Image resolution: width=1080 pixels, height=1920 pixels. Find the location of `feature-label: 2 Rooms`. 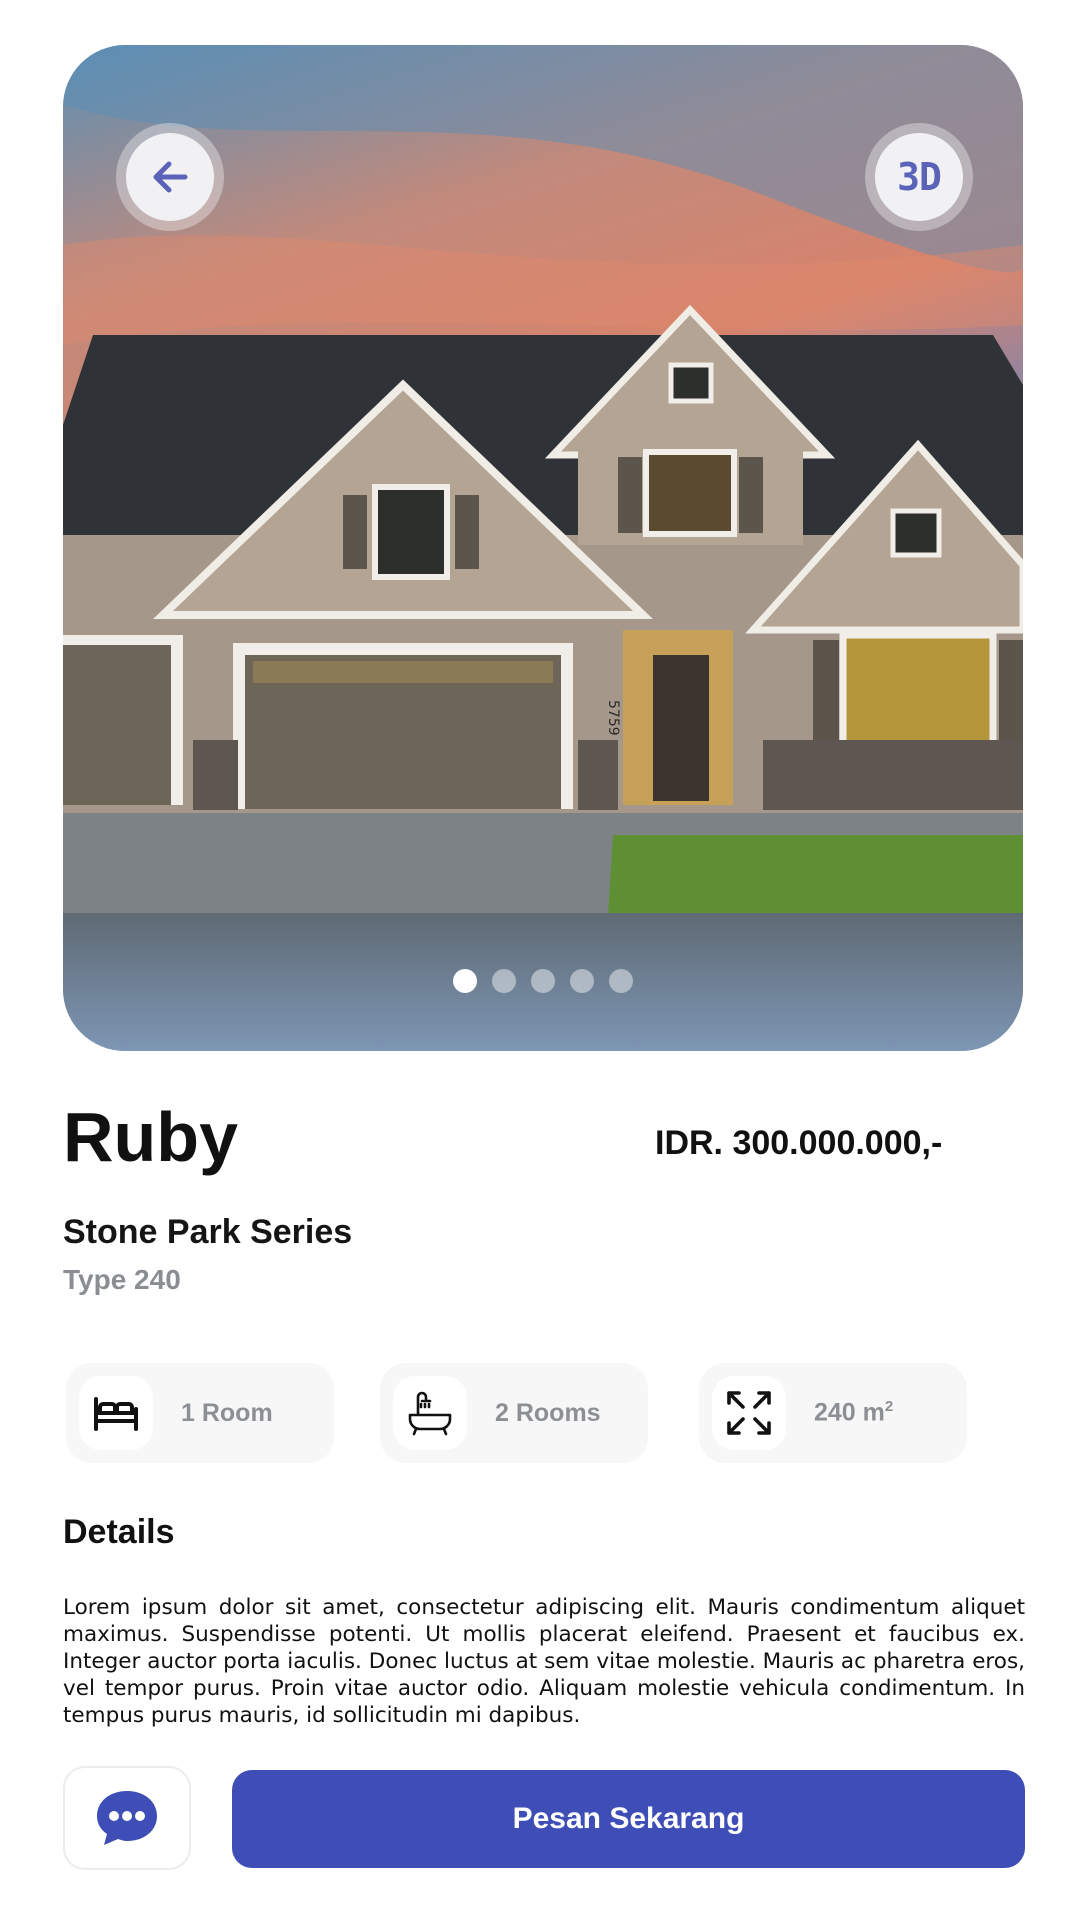

feature-label: 2 Rooms is located at coordinates (548, 1412).